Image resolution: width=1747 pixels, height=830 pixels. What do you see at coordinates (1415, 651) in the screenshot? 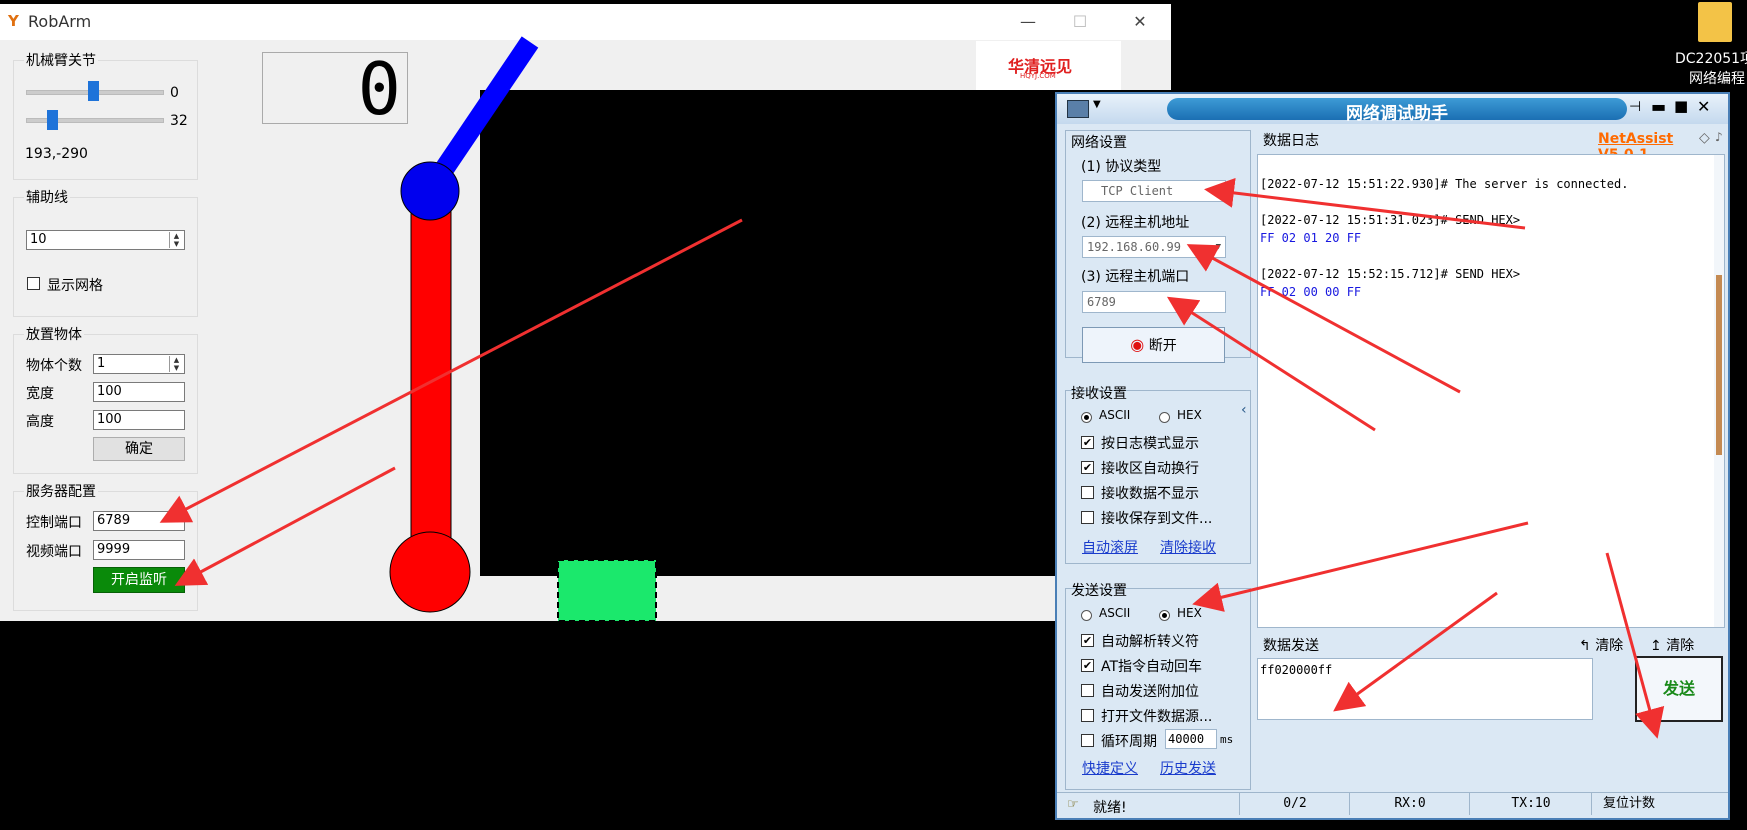
I see `arrow-to-send-tab` at bounding box center [1415, 651].